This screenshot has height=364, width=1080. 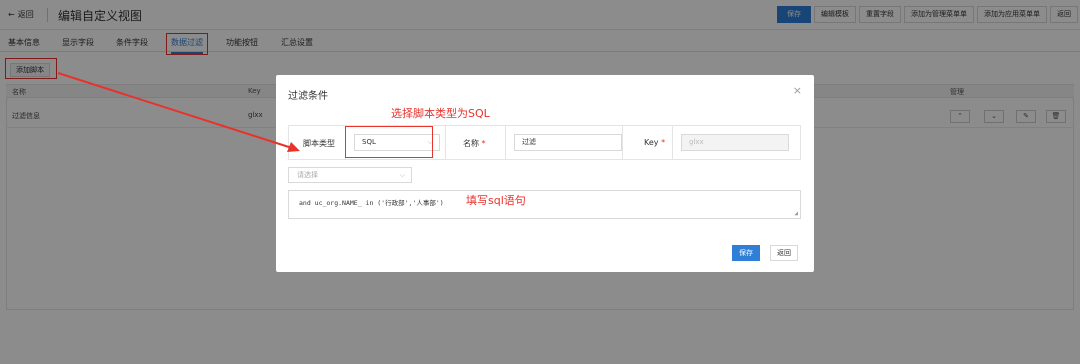 I want to click on annotation-arrow, so click(x=178, y=112).